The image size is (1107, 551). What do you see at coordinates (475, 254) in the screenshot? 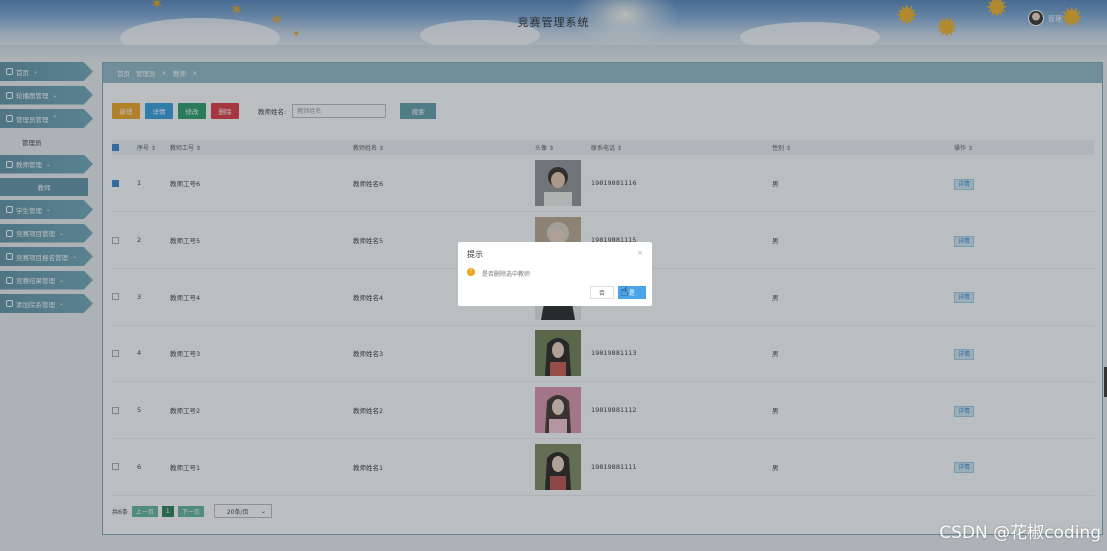
I see `dialog-title: 提示` at bounding box center [475, 254].